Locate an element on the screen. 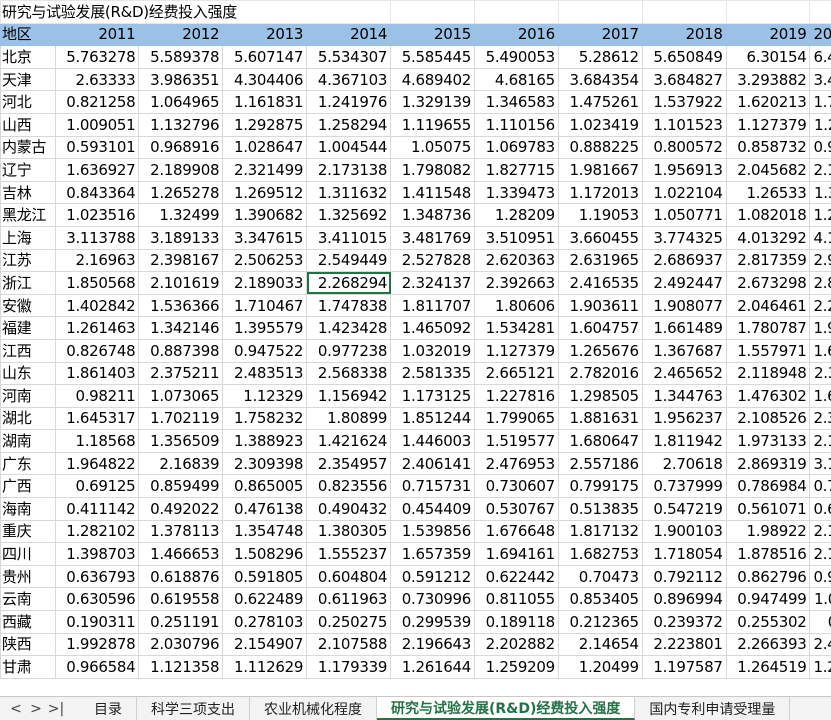 The width and height of the screenshot is (831, 720). region-cell: 海南 is located at coordinates (28, 509).